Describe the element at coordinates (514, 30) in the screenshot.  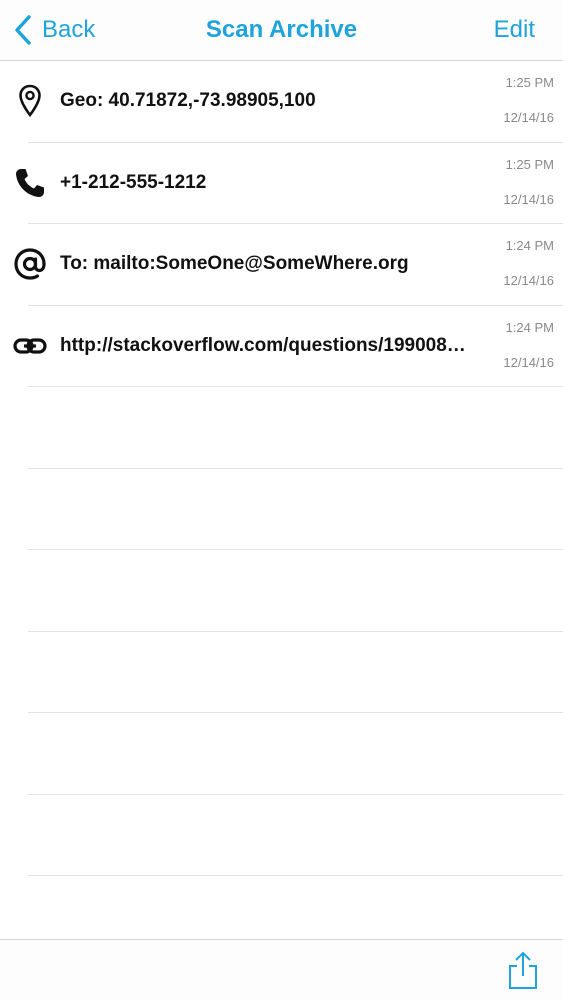
I see `edit-button: Edit` at that location.